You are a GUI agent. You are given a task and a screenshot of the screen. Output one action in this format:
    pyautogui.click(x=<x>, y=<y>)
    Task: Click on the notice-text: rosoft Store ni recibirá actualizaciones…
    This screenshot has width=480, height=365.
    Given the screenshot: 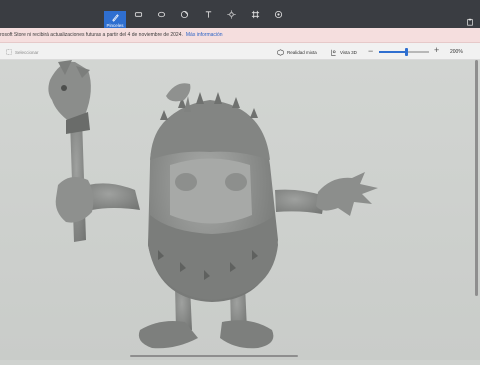 What is the action you would take?
    pyautogui.click(x=91, y=35)
    